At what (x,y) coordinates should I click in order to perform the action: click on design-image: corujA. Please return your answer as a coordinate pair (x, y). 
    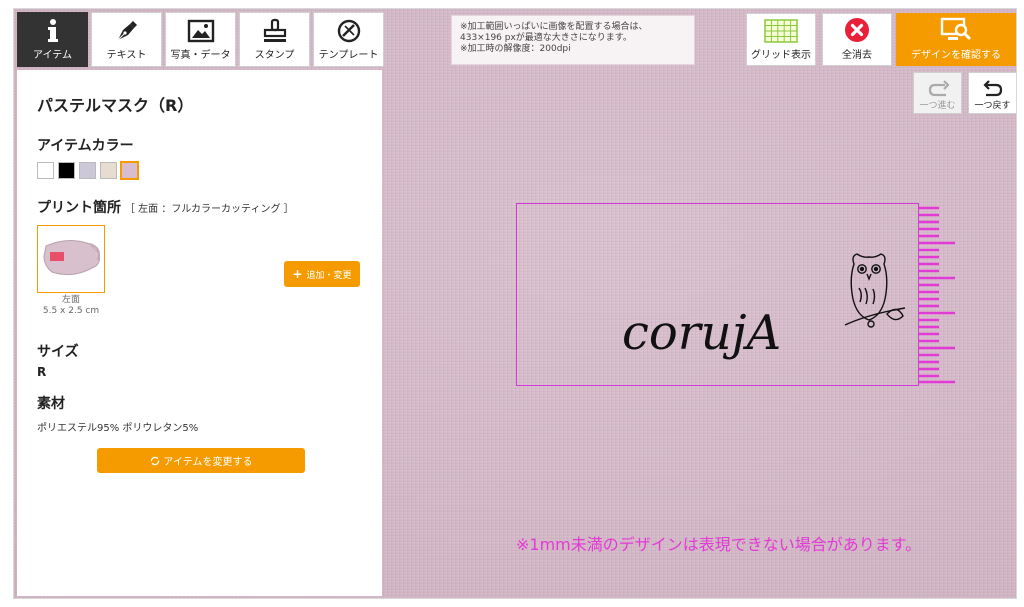
    Looking at the image, I should click on (717, 294).